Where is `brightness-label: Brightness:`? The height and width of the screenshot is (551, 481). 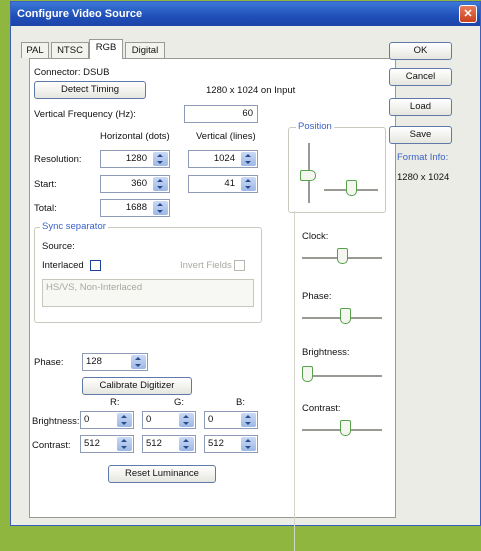 brightness-label: Brightness: is located at coordinates (56, 421).